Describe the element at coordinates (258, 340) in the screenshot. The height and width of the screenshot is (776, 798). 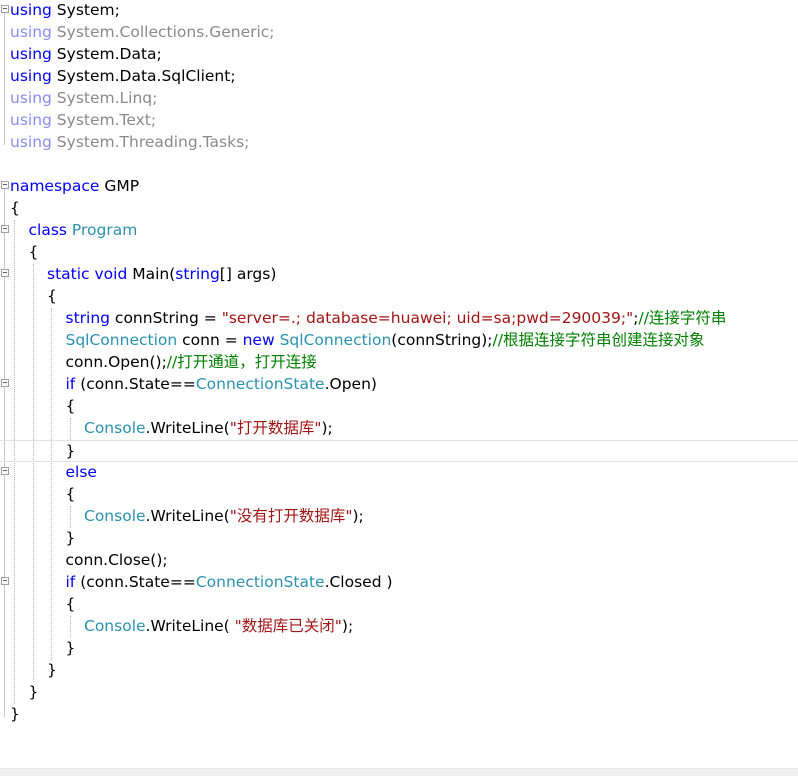
I see `code-token: new` at that location.